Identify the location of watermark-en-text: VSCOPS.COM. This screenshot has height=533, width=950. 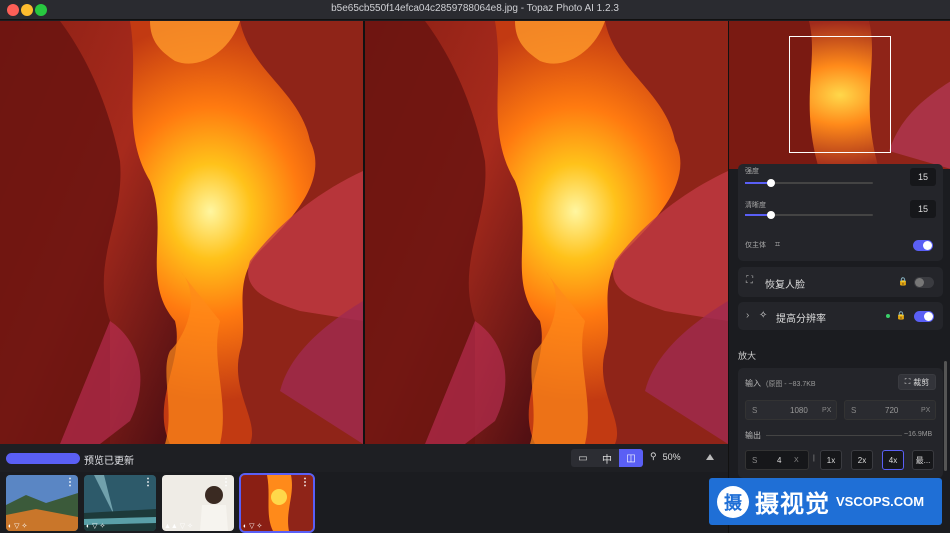
(880, 501).